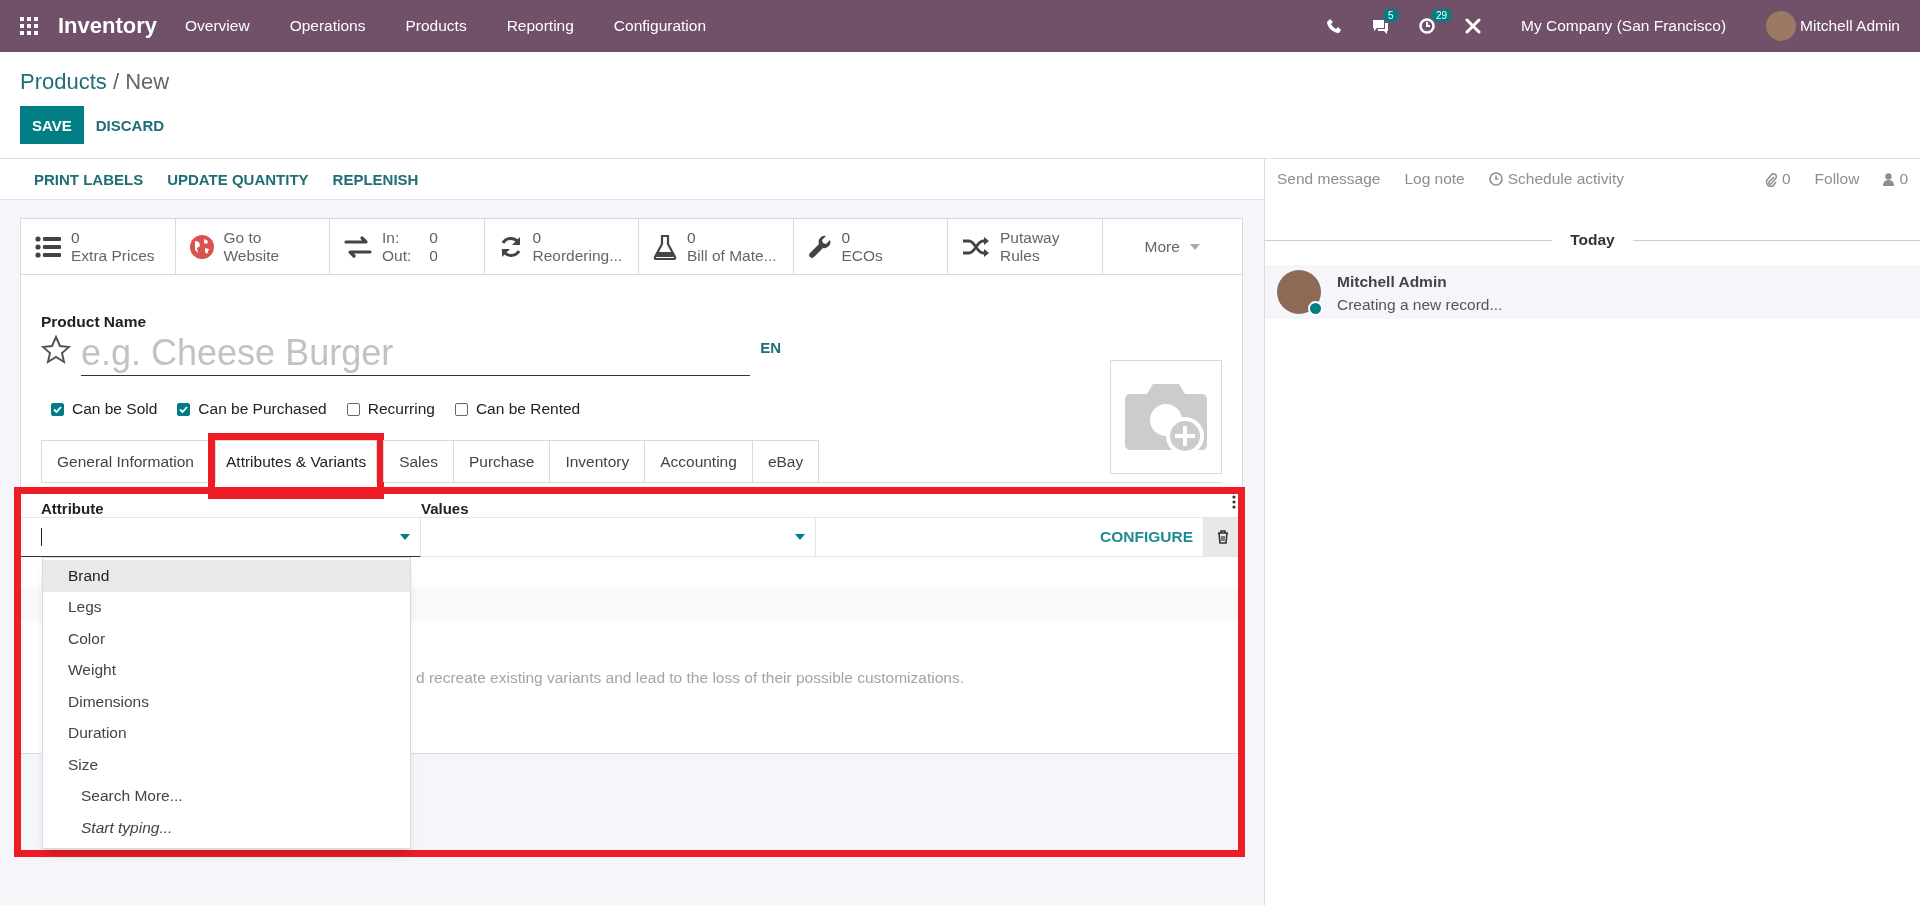 This screenshot has height=905, width=1920. I want to click on smart-button: More, so click(1172, 246).